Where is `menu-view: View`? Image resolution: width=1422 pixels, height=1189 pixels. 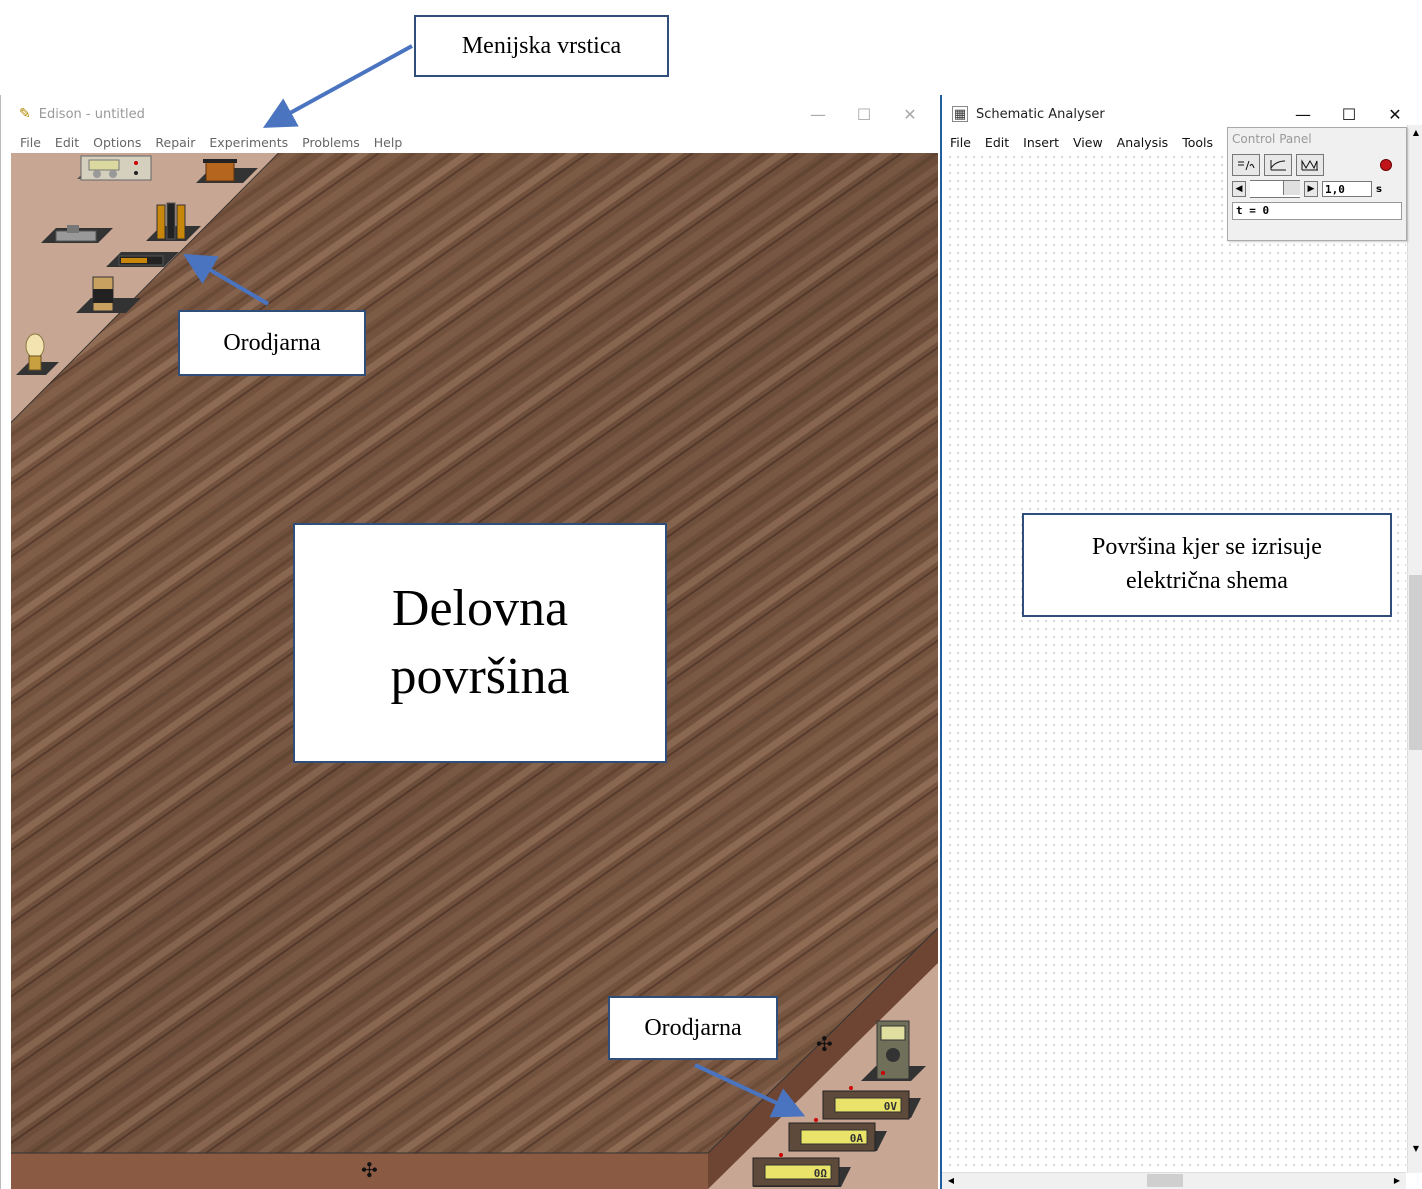
menu-view: View is located at coordinates (1088, 143).